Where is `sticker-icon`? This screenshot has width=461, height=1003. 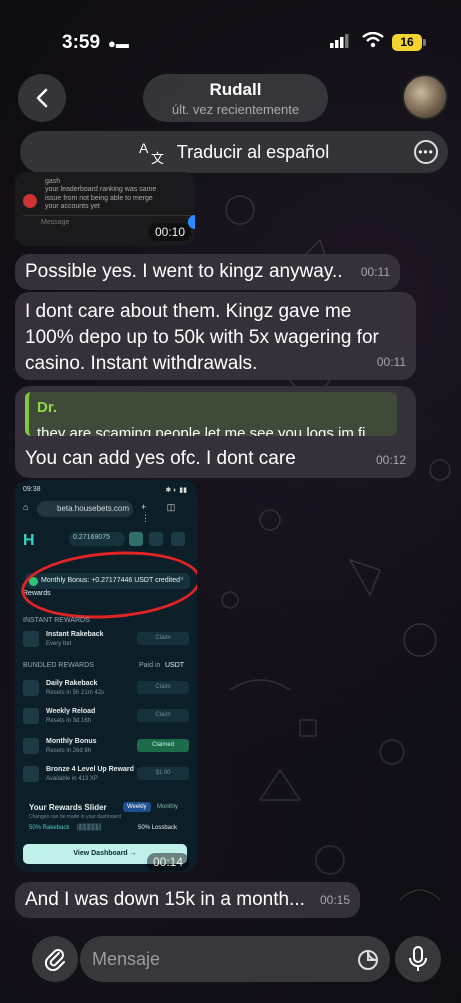 sticker-icon is located at coordinates (368, 960).